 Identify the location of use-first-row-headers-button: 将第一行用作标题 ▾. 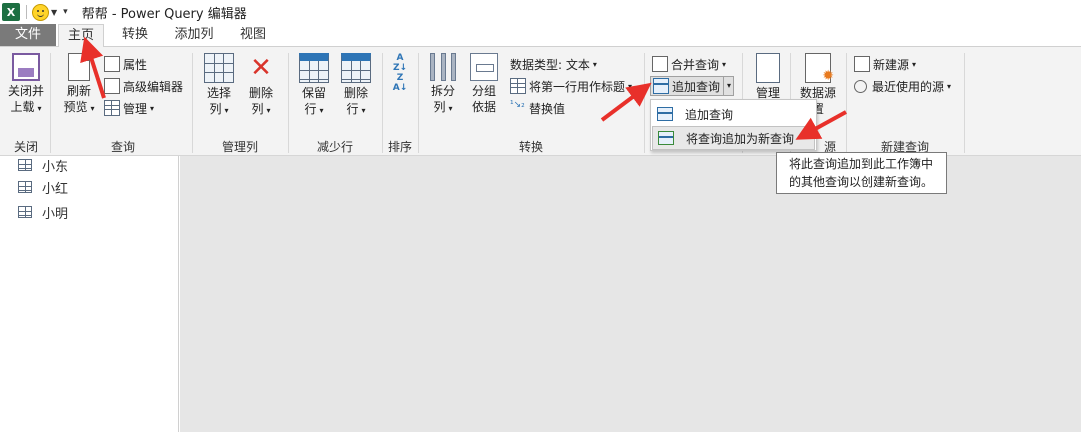
(571, 86).